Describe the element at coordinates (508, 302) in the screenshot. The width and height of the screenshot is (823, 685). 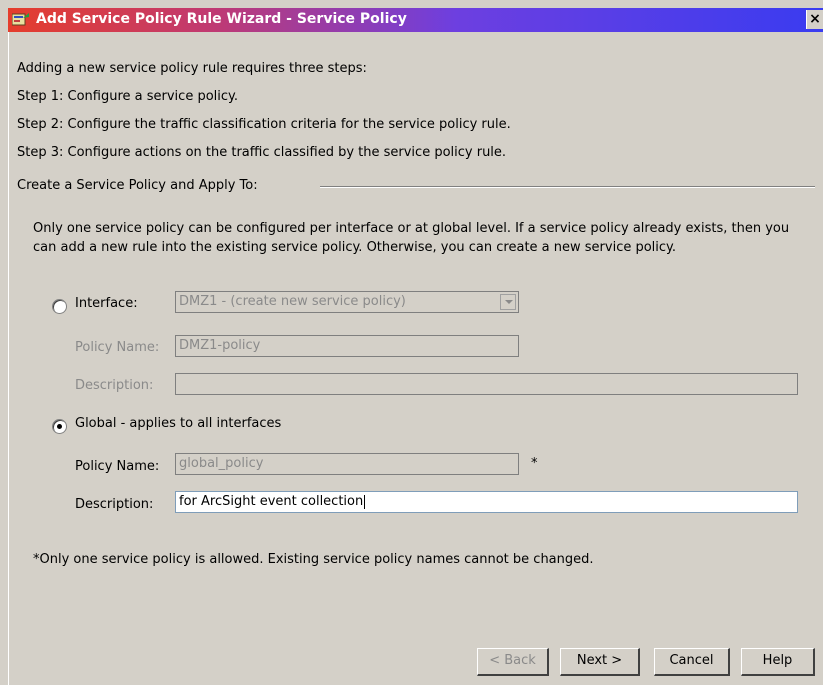
I see `chevron-down-icon` at that location.